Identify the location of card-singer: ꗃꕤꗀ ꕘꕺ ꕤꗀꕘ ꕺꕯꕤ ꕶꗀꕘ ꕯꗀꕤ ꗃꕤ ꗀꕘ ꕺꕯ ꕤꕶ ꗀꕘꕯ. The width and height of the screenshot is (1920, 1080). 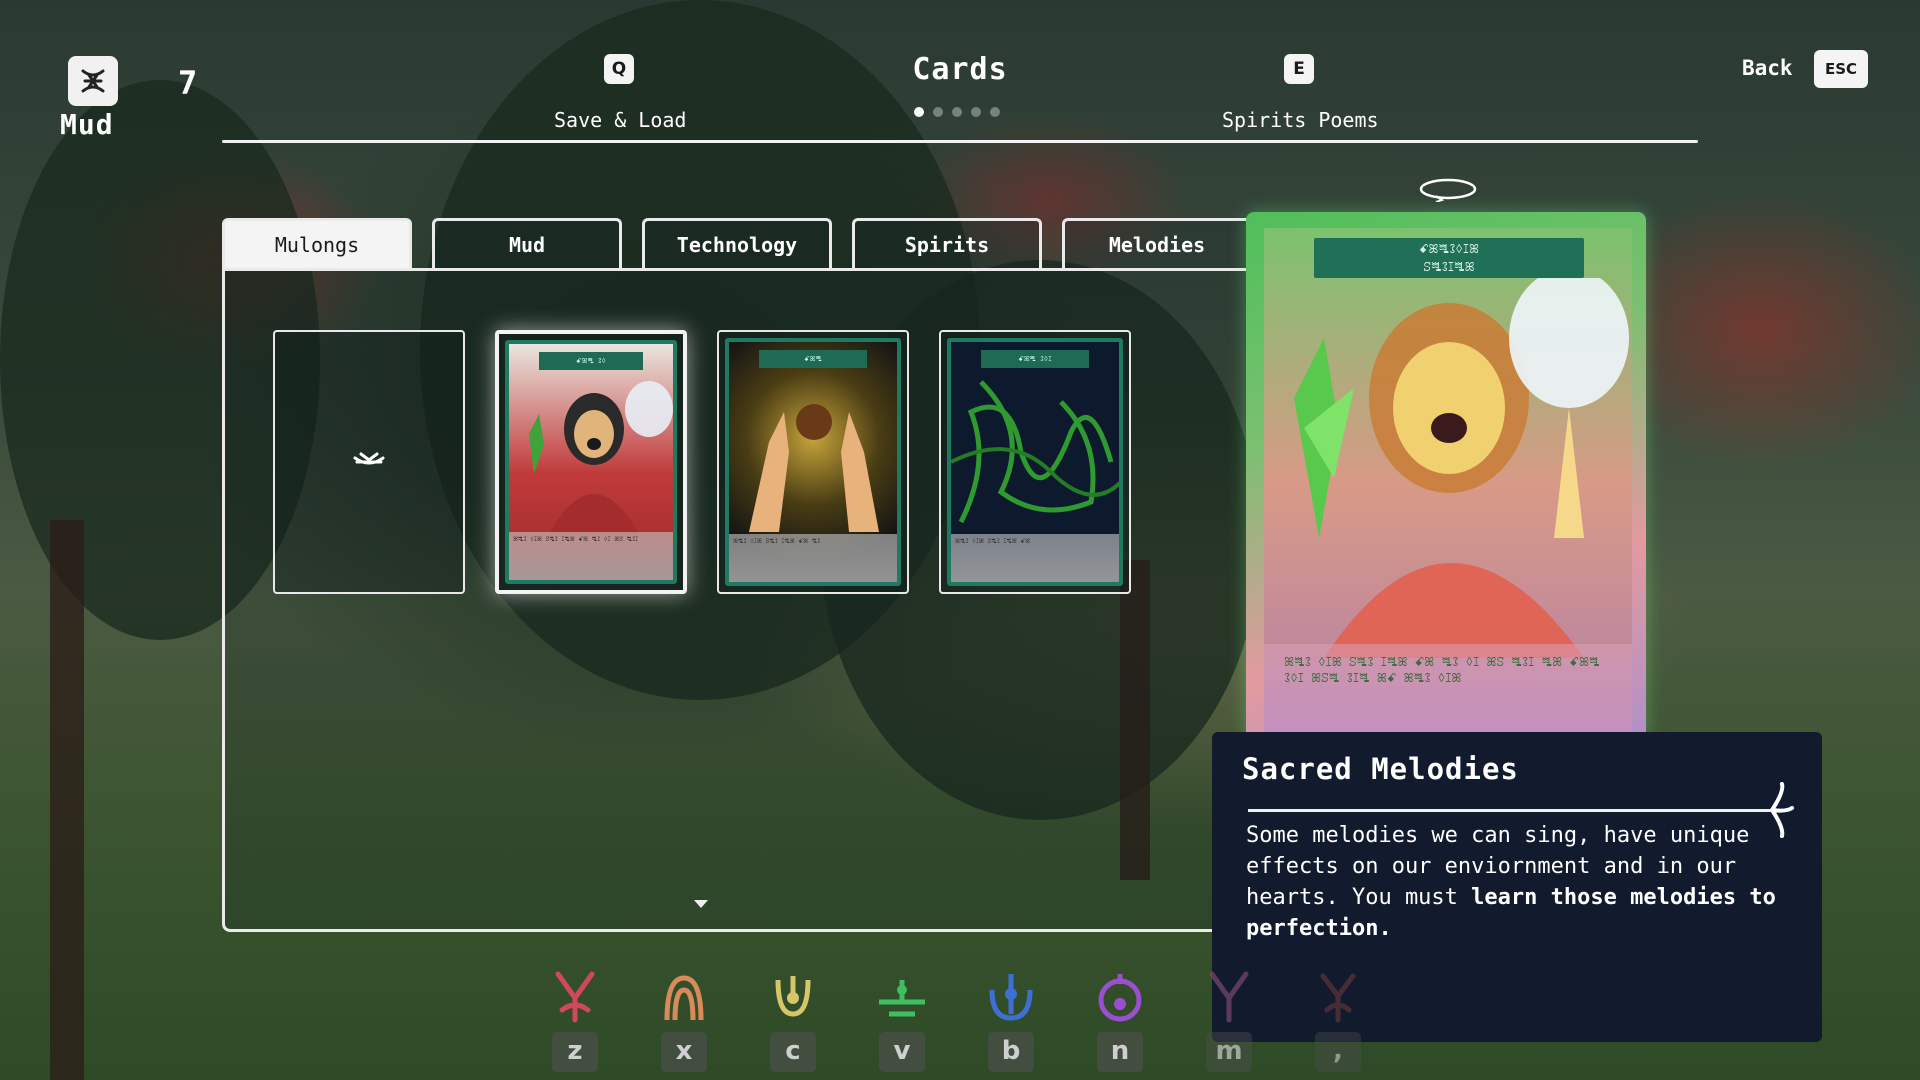
(591, 462).